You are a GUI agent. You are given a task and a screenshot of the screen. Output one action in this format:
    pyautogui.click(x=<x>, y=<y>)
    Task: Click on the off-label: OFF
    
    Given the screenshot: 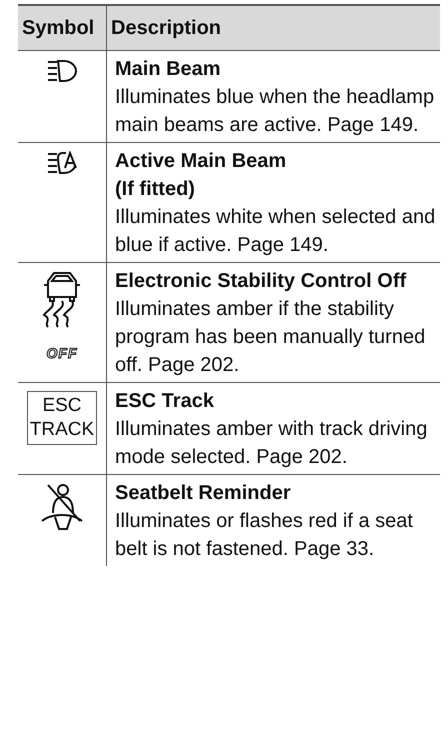 What is the action you would take?
    pyautogui.click(x=62, y=353)
    